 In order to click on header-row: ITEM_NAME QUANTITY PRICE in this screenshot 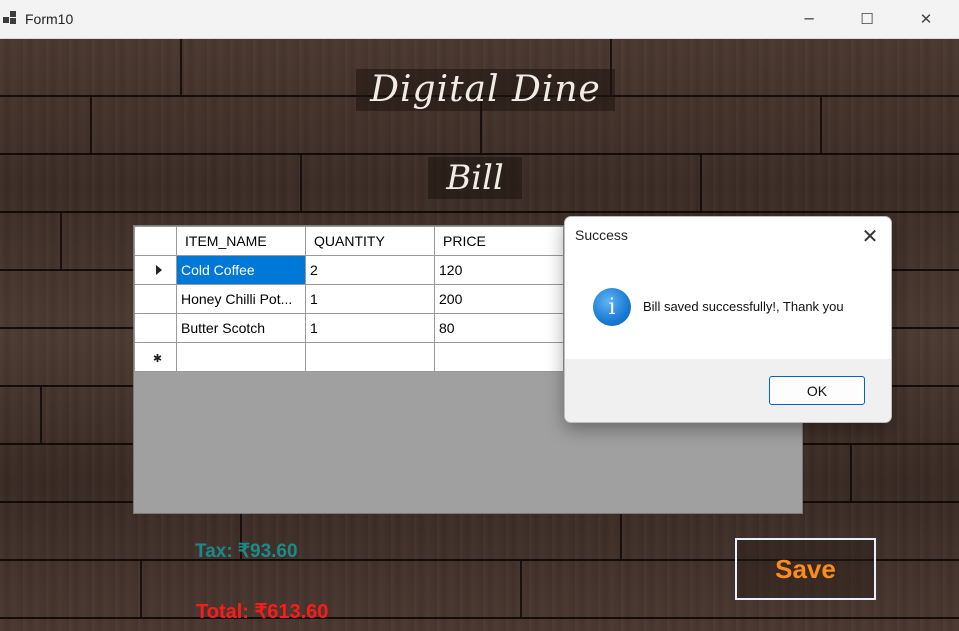, I will do `click(349, 241)`.